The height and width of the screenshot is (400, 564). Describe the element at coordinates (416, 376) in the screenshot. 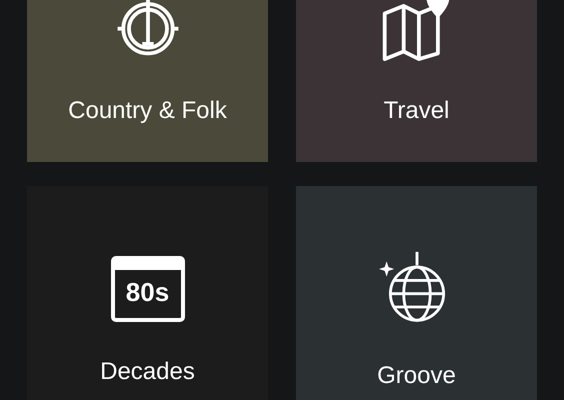

I see `genre-label: Groove` at that location.